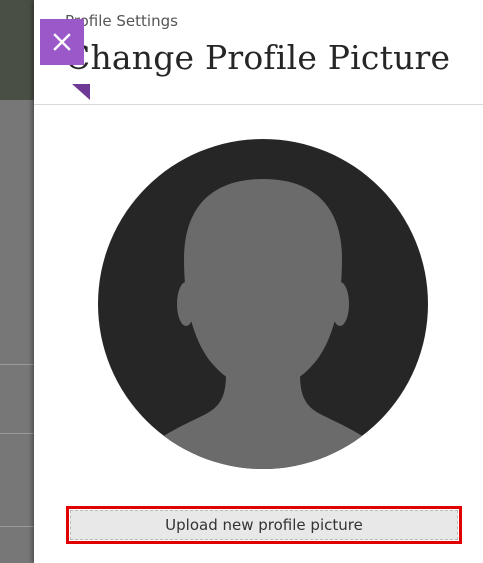 The width and height of the screenshot is (483, 563). I want to click on background-header-strip, so click(17, 50).